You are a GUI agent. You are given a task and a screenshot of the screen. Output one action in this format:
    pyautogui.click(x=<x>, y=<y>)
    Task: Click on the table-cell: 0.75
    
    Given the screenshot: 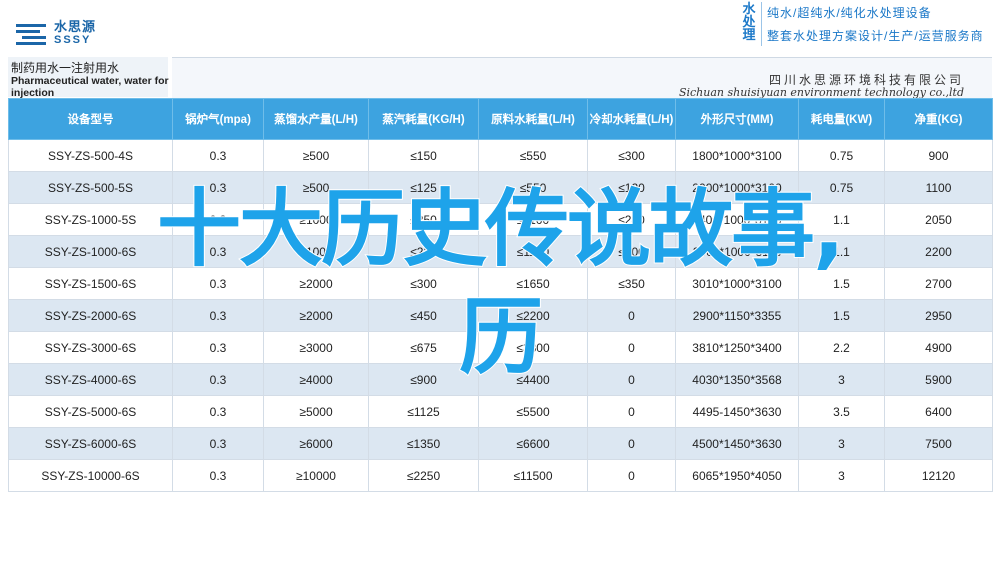 What is the action you would take?
    pyautogui.click(x=841, y=155)
    